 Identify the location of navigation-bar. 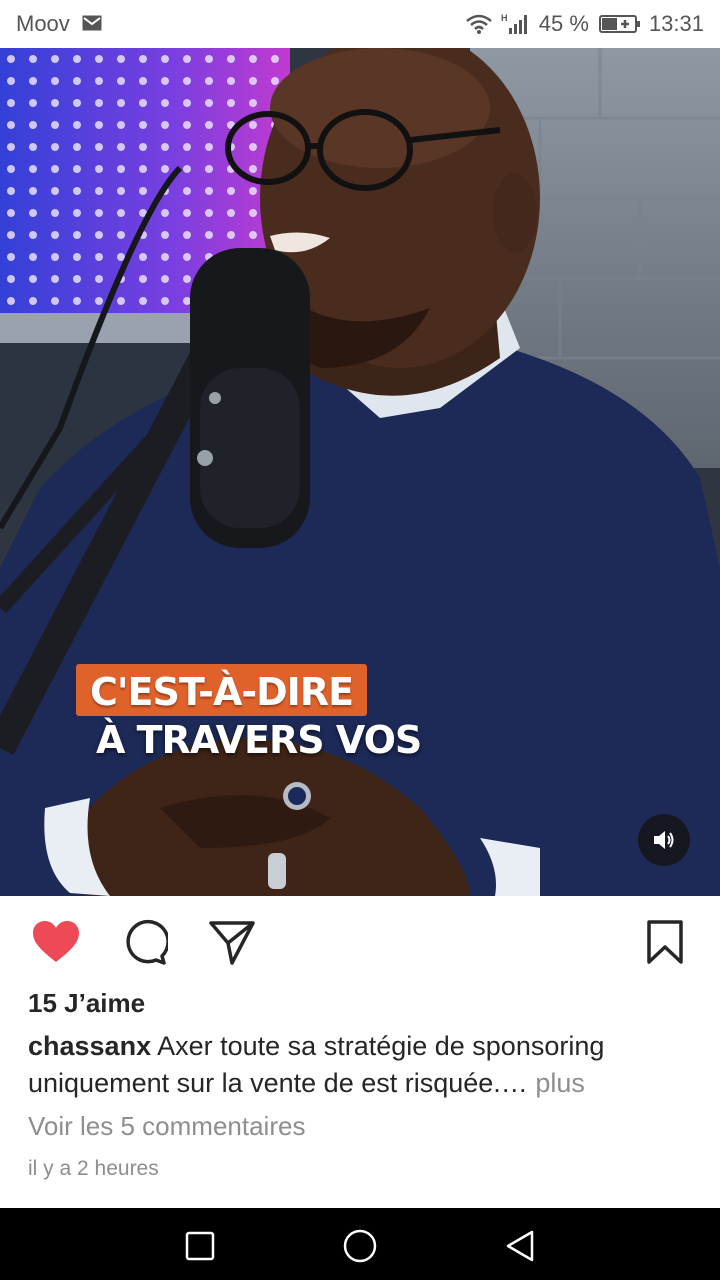
(360, 1244).